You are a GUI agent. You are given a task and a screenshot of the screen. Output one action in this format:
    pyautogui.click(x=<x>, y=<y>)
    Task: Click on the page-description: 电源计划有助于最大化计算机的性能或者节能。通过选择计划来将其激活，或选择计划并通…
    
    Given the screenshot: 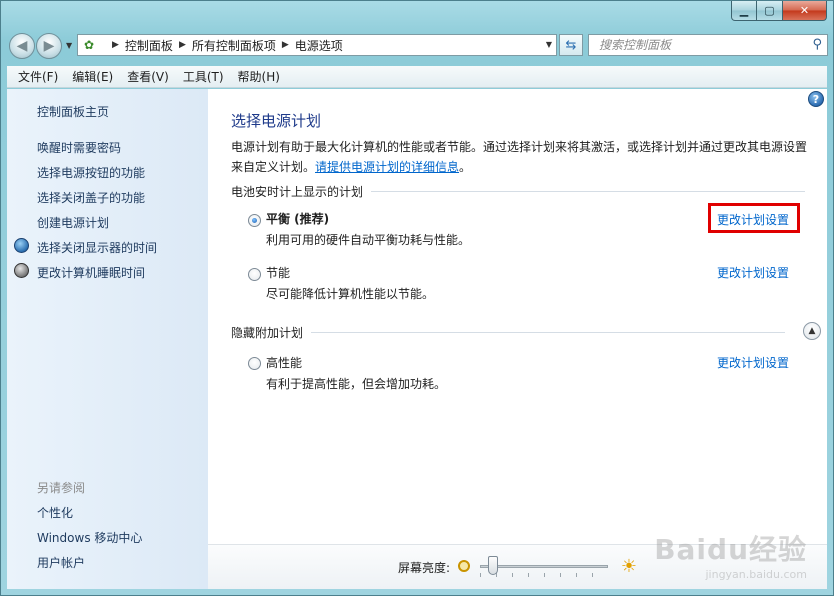 What is the action you would take?
    pyautogui.click(x=523, y=157)
    